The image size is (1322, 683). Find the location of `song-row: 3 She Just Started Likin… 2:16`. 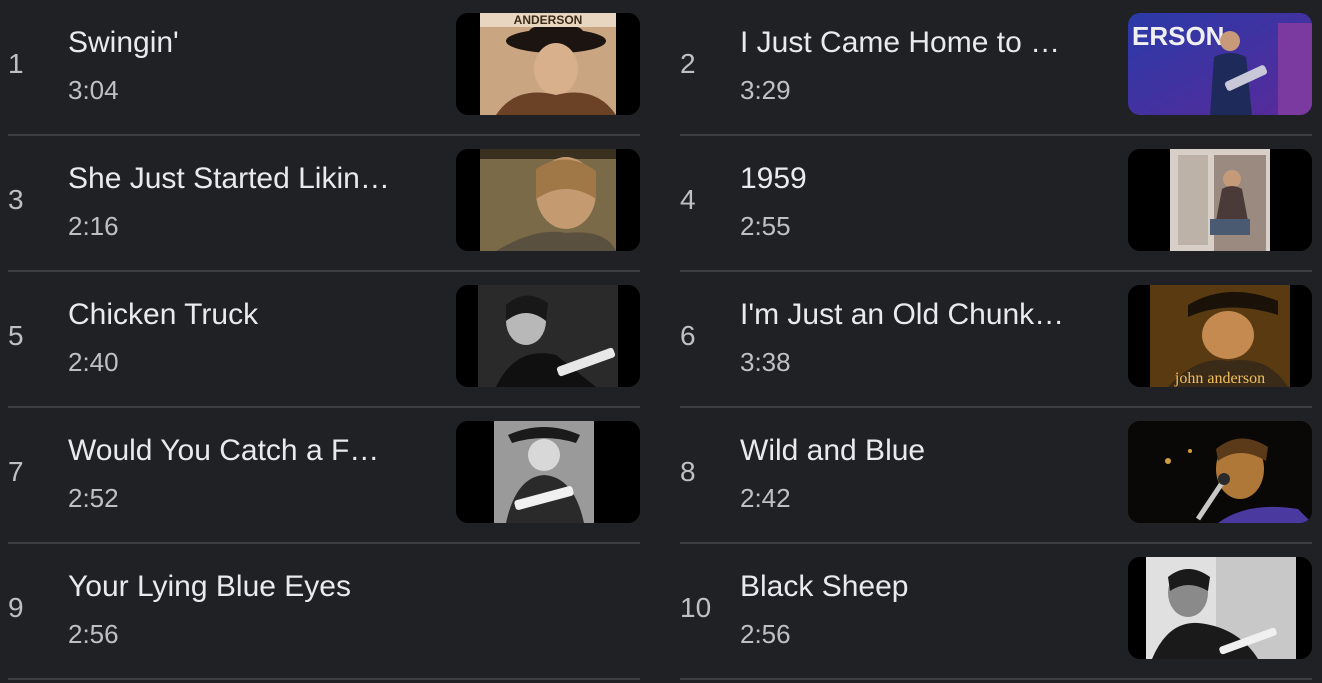

song-row: 3 She Just Started Likin… 2:16 is located at coordinates (324, 204).